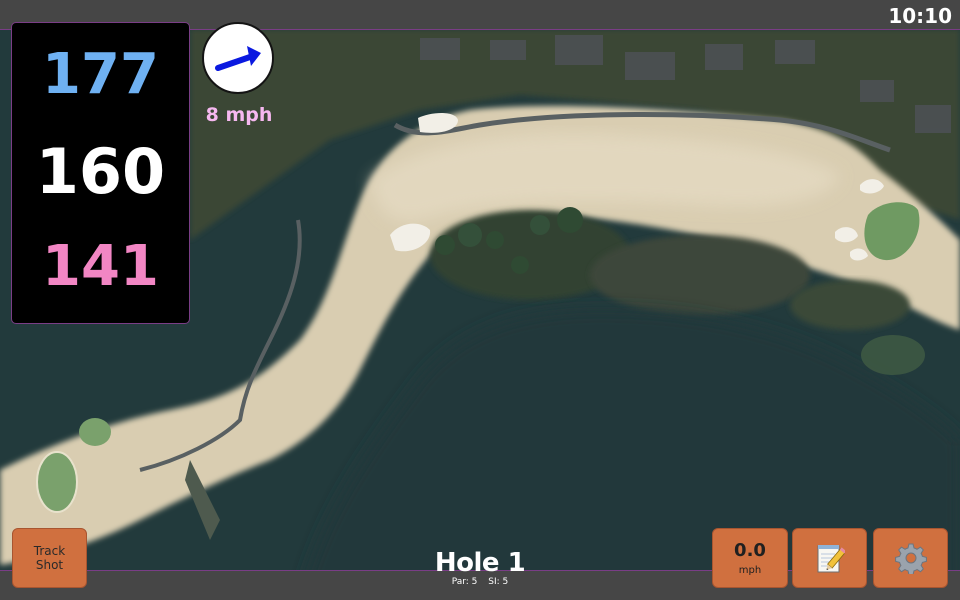 The width and height of the screenshot is (960, 600). I want to click on track-shot-button: Track Shot, so click(49, 558).